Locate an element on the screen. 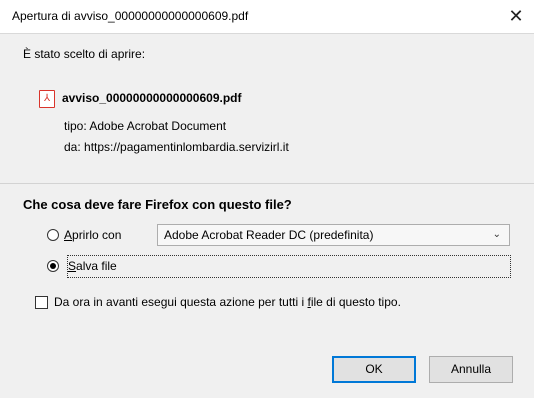 This screenshot has height=398, width=534. save-file-label: Salva file is located at coordinates (92, 266).